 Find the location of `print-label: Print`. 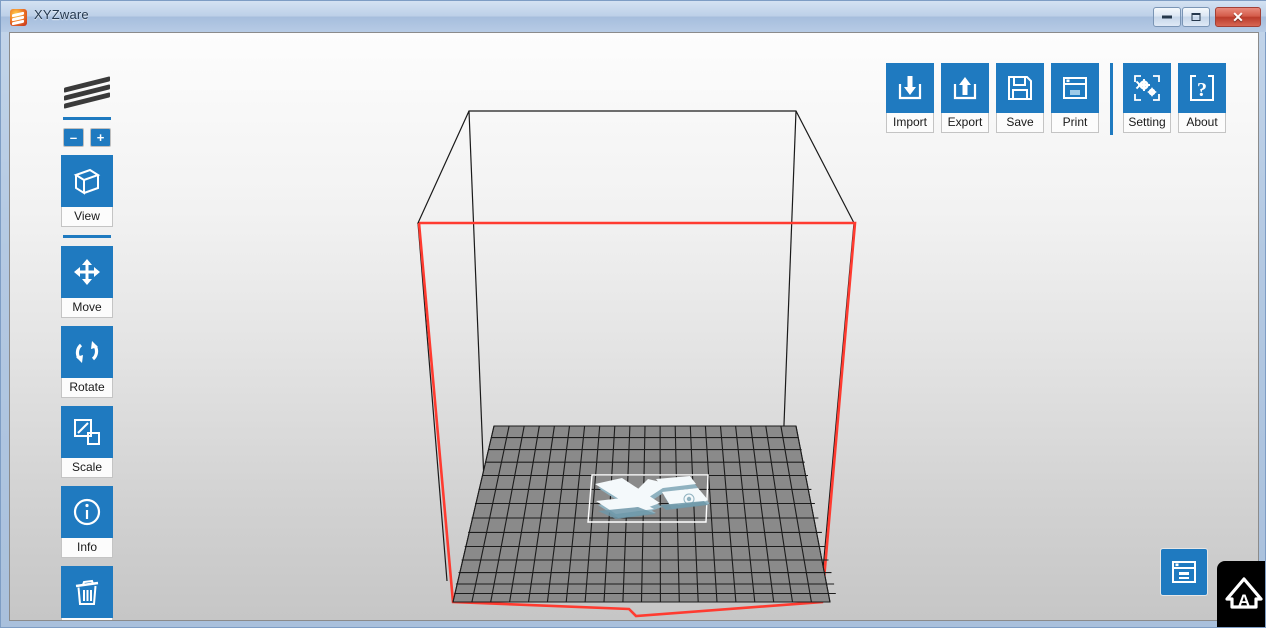

print-label: Print is located at coordinates (1075, 123).